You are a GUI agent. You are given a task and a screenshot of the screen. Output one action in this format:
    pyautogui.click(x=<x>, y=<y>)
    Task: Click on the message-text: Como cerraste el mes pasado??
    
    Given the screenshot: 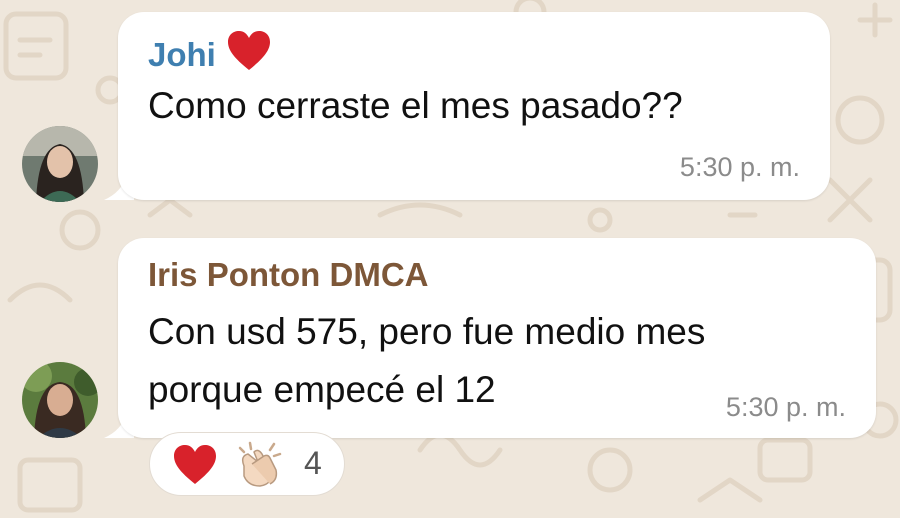 What is the action you would take?
    pyautogui.click(x=415, y=105)
    